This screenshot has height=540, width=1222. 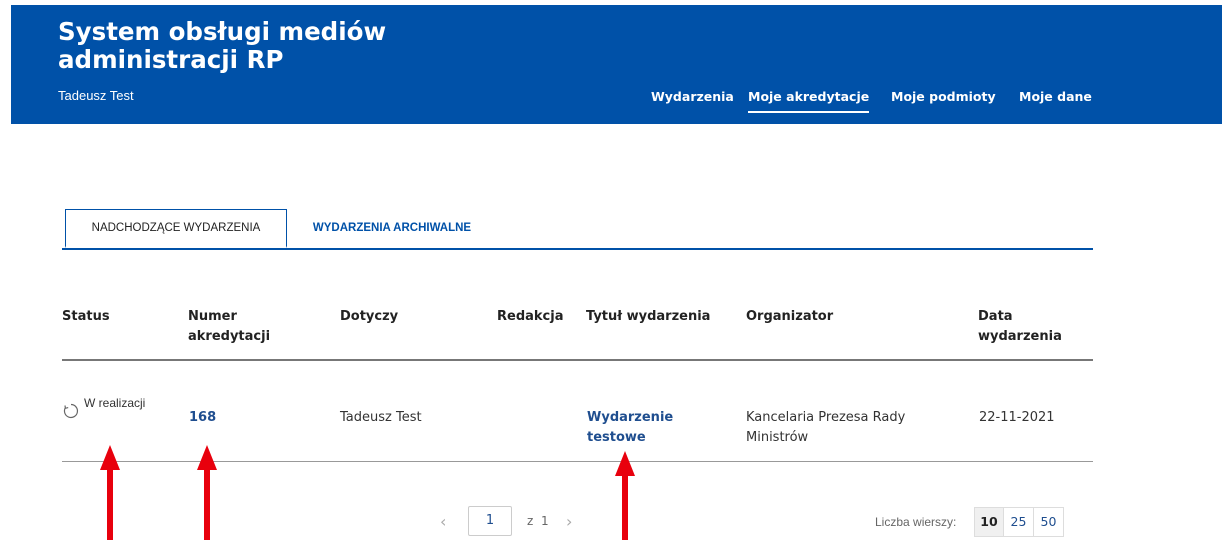 What do you see at coordinates (222, 45) in the screenshot?
I see `app-title: System obsługi mediów administracji RP` at bounding box center [222, 45].